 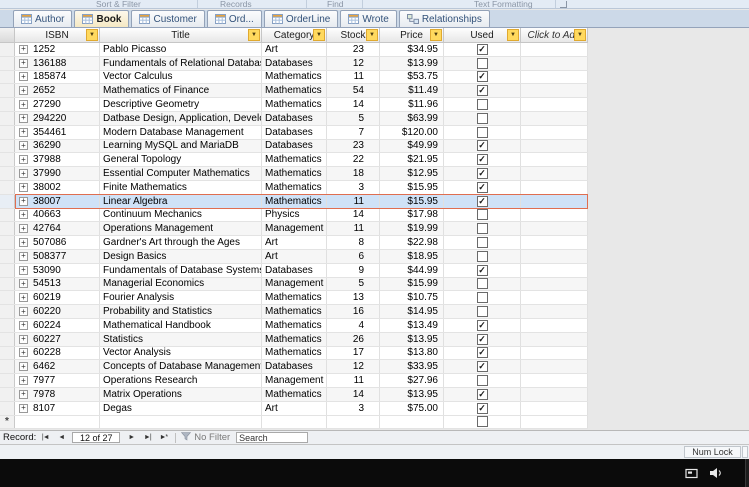 I want to click on price-cell, so click(x=412, y=422).